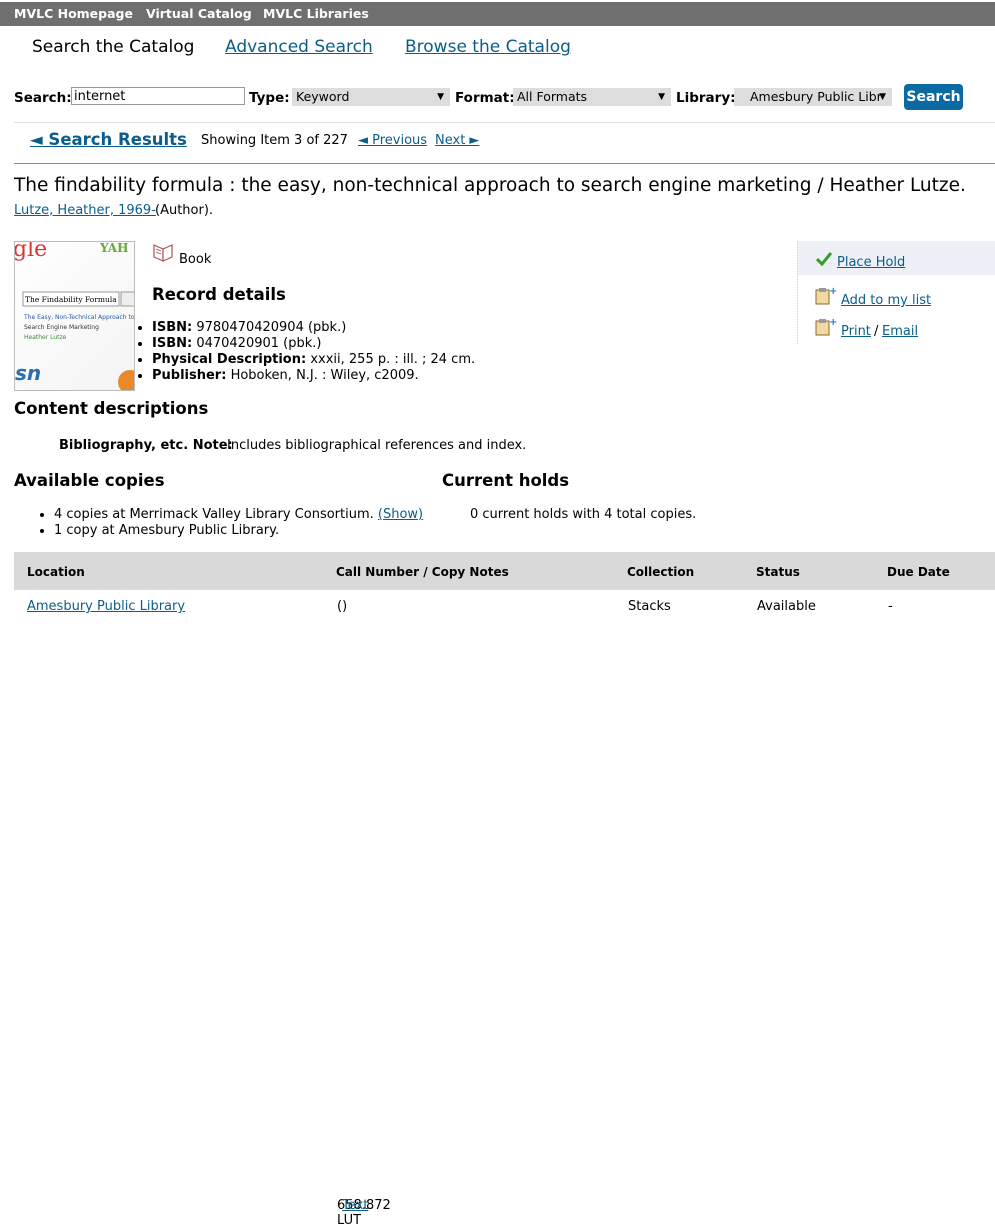 This screenshot has height=1228, width=995. Describe the element at coordinates (108, 139) in the screenshot. I see `back-to-results-link: ◄ Search Results` at that location.